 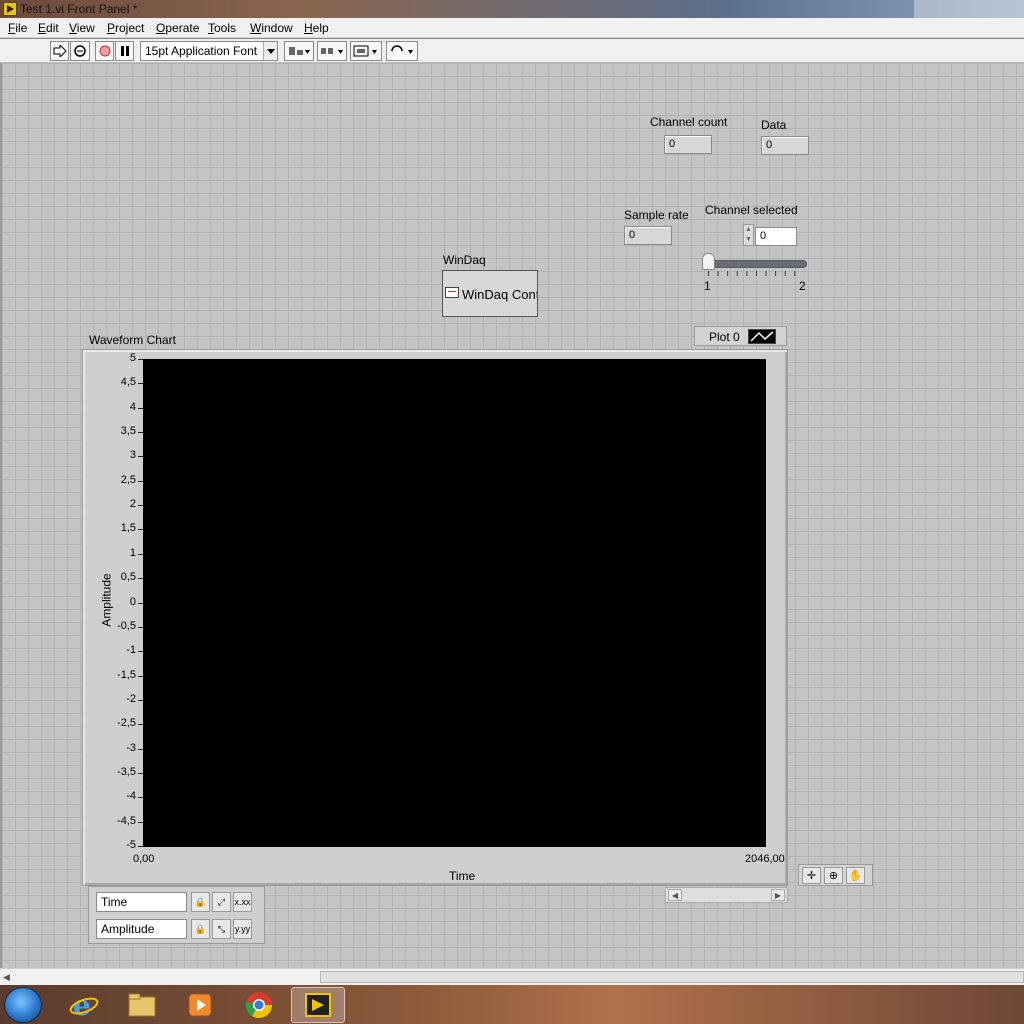 What do you see at coordinates (131, 698) in the screenshot?
I see `y-tick-label: -2` at bounding box center [131, 698].